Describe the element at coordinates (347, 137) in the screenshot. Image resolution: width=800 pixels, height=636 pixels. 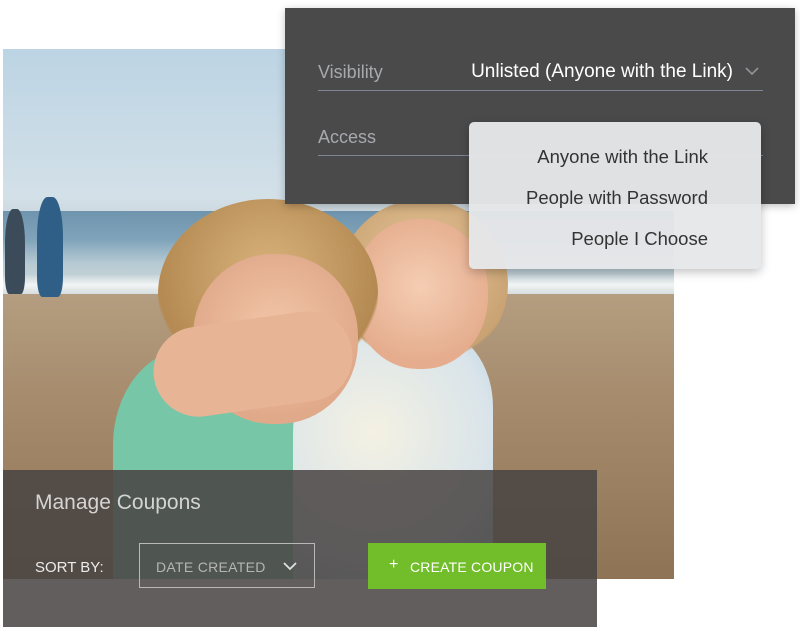
I see `access-label: Access` at that location.